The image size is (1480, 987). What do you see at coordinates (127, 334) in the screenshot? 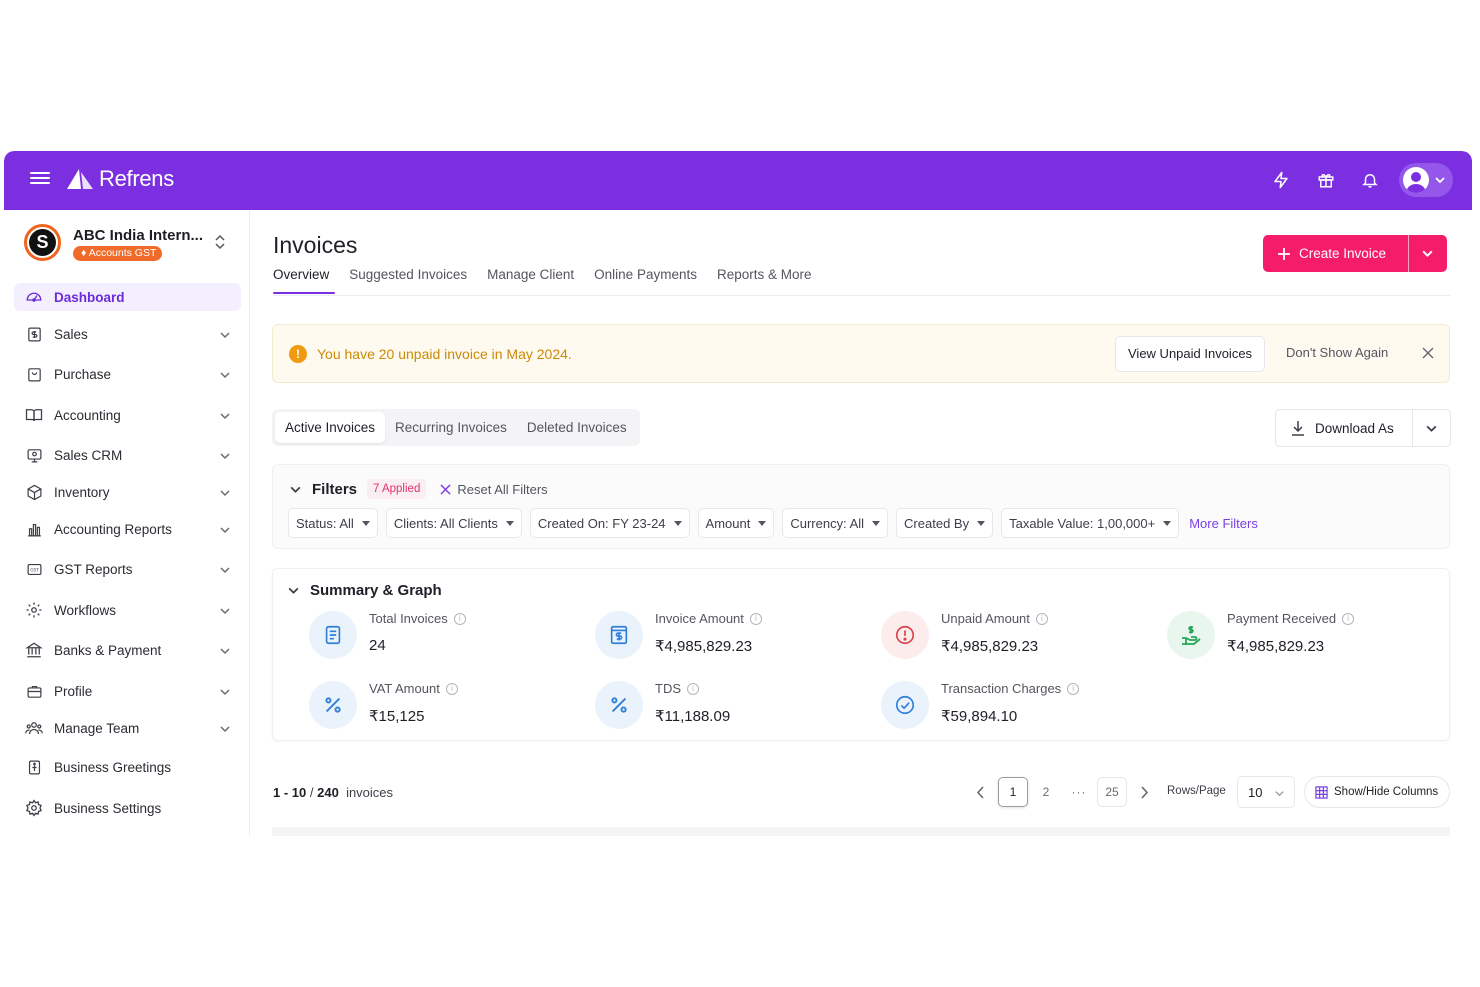
I see `sidebar-item-sales: Sales` at bounding box center [127, 334].